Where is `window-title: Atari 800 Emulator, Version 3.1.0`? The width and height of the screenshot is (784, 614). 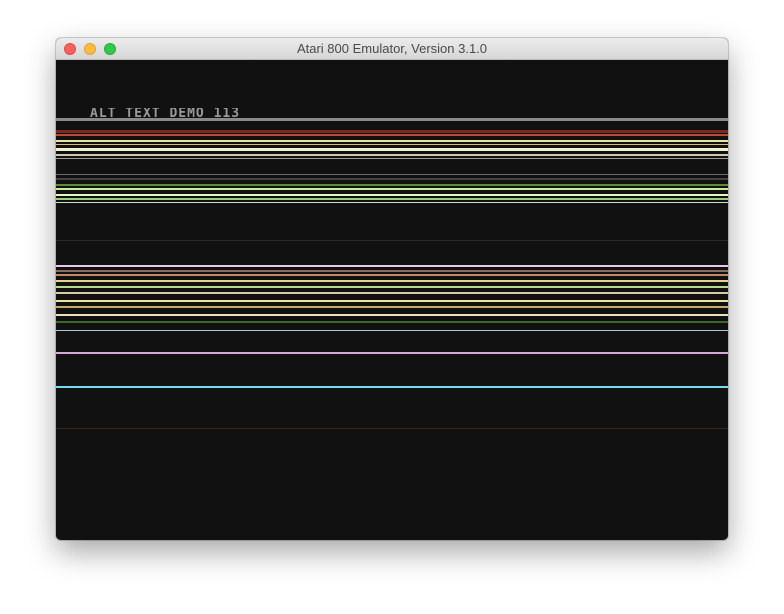
window-title: Atari 800 Emulator, Version 3.1.0 is located at coordinates (392, 48).